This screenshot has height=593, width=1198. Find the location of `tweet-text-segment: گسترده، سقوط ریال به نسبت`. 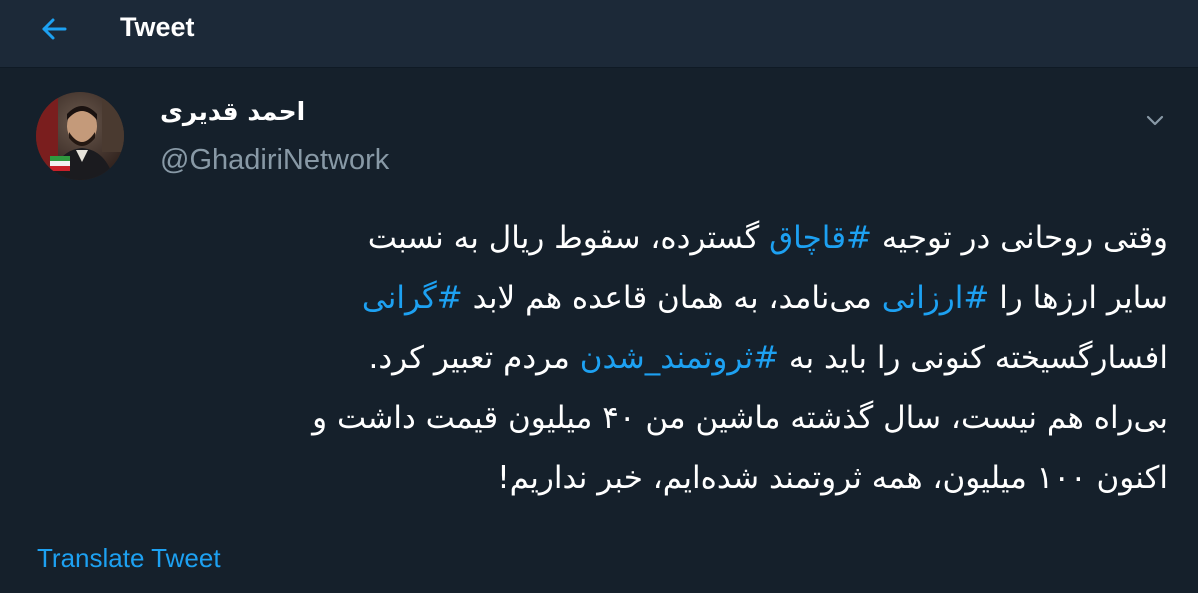

tweet-text-segment: گسترده، سقوط ریال به نسبت is located at coordinates (568, 238).